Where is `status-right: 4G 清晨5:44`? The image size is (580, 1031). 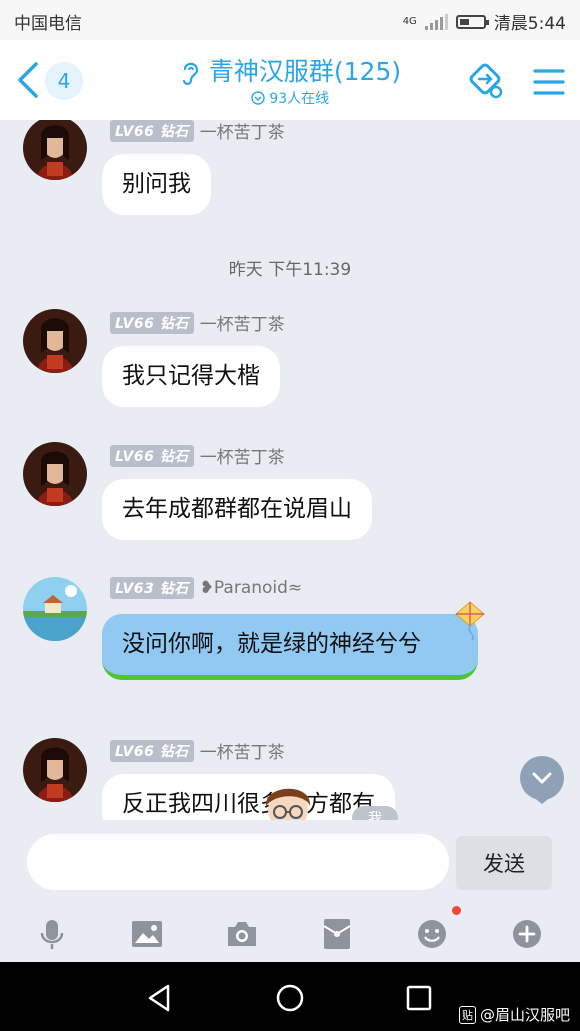 status-right: 4G 清晨5:44 is located at coordinates (484, 21).